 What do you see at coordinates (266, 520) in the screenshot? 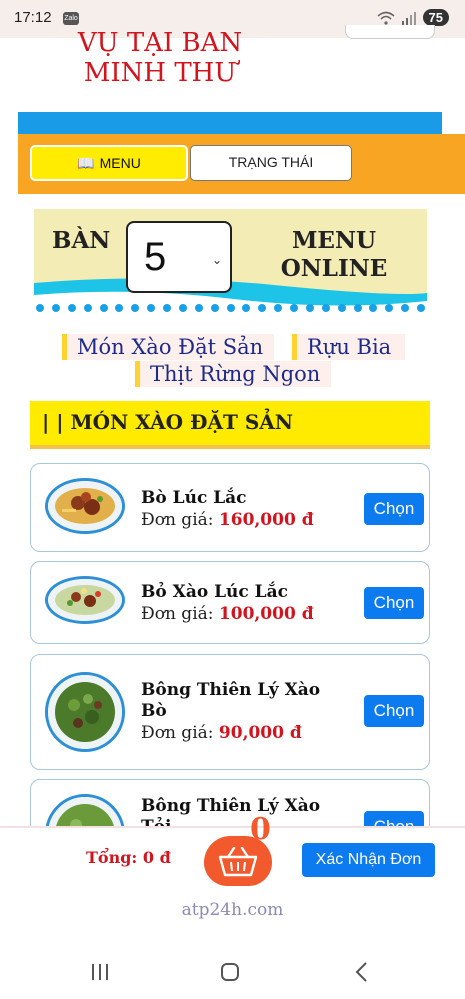
I see `price-amount: 160,000 đ` at bounding box center [266, 520].